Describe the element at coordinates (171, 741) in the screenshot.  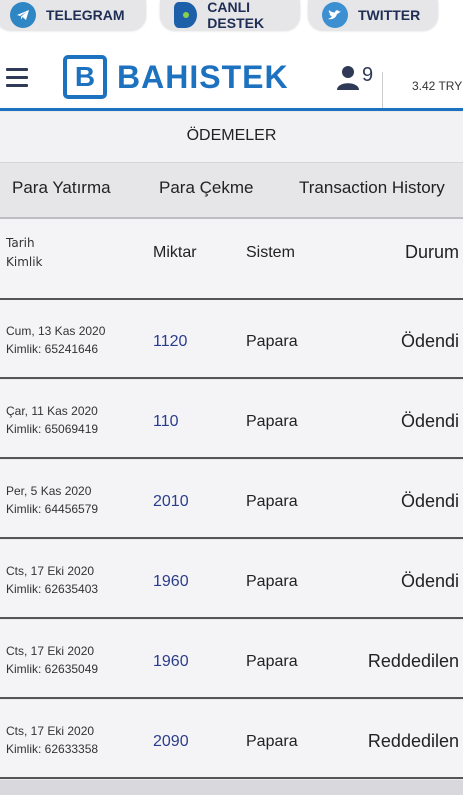
I see `row-amount: 2090` at that location.